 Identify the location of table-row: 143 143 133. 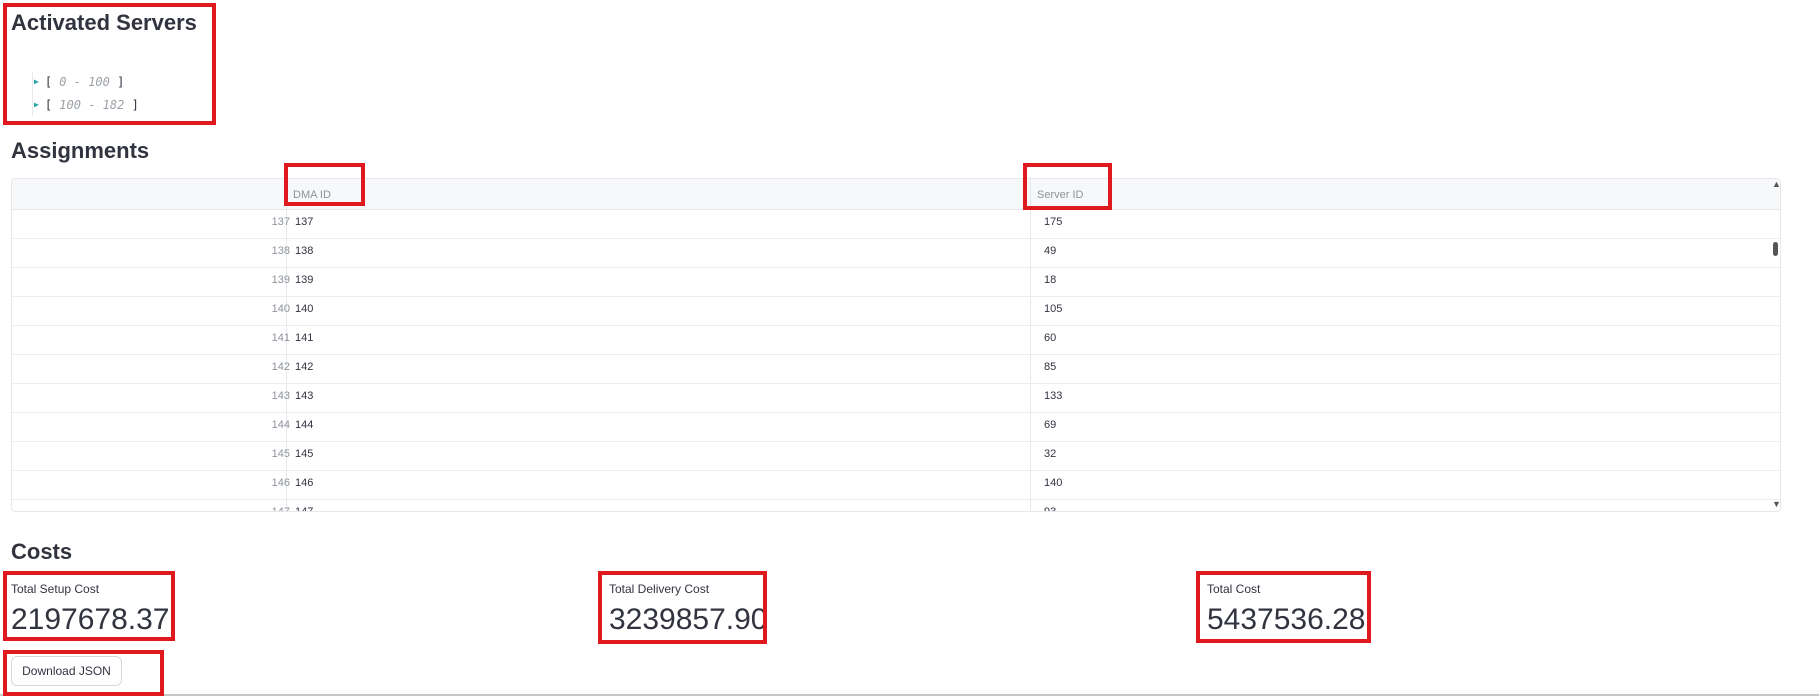
(896, 398).